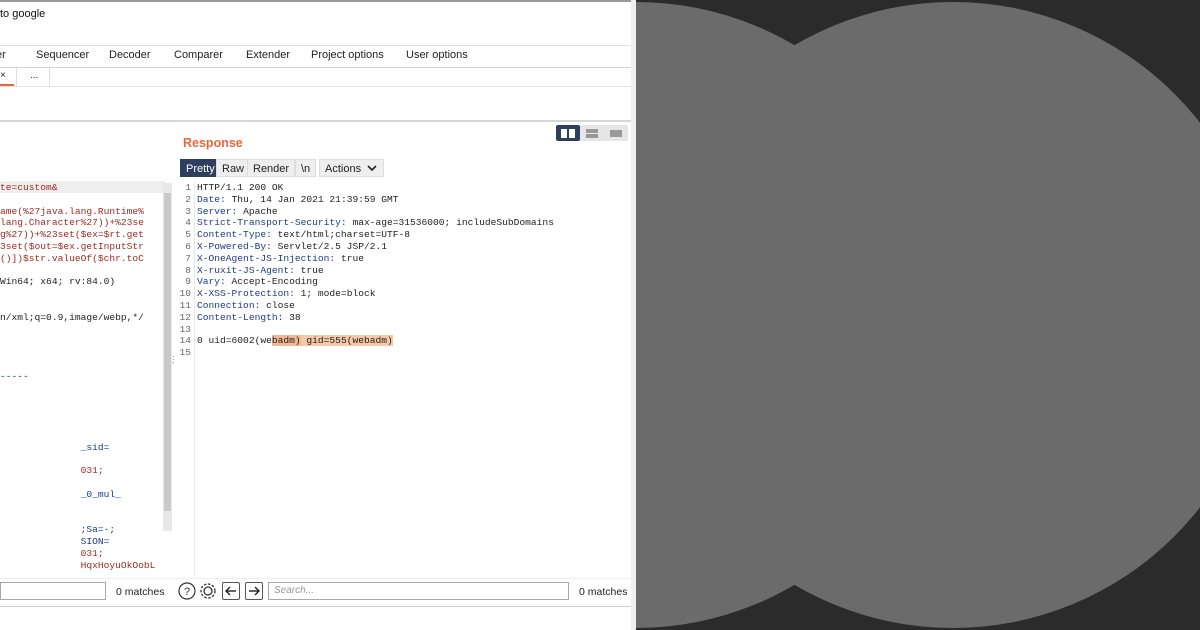 This screenshot has width=1200, height=630. I want to click on header-name: Connection:, so click(229, 305).